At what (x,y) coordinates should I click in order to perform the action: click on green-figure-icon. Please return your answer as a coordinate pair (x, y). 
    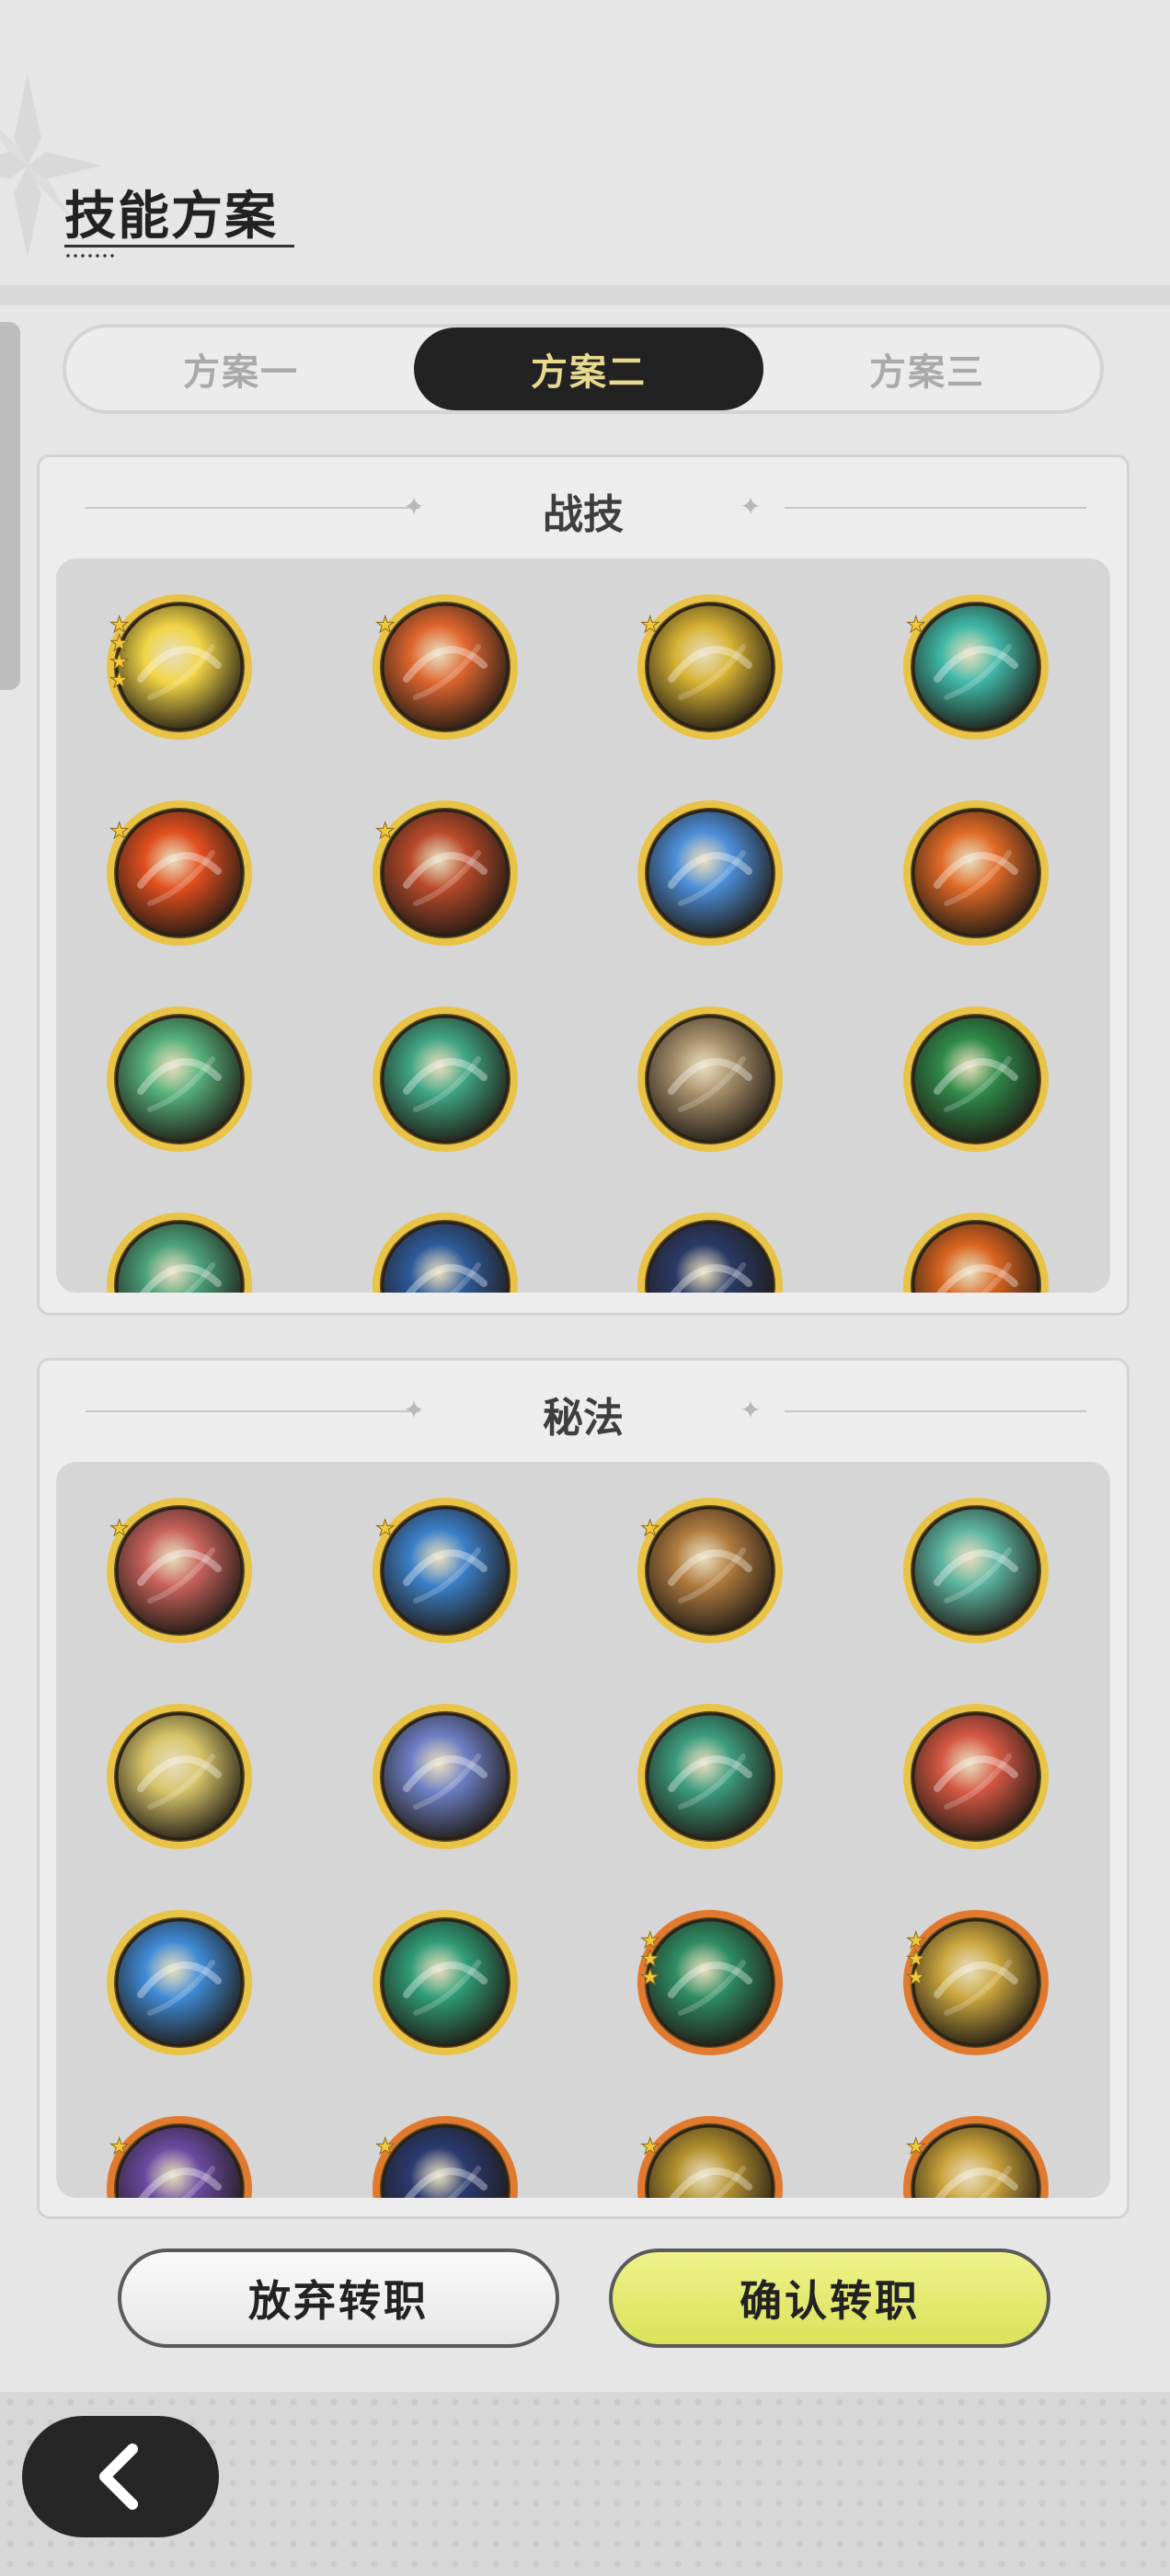
    Looking at the image, I should click on (445, 1982).